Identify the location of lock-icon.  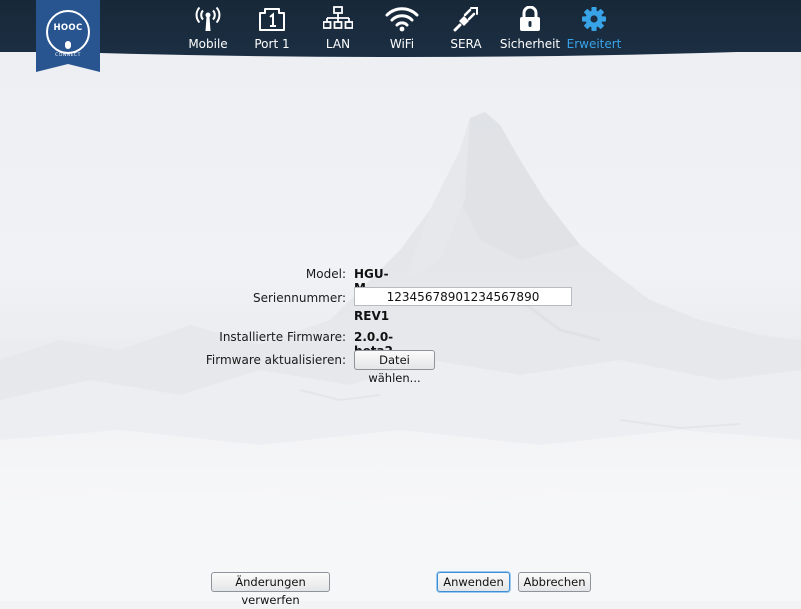
(530, 18).